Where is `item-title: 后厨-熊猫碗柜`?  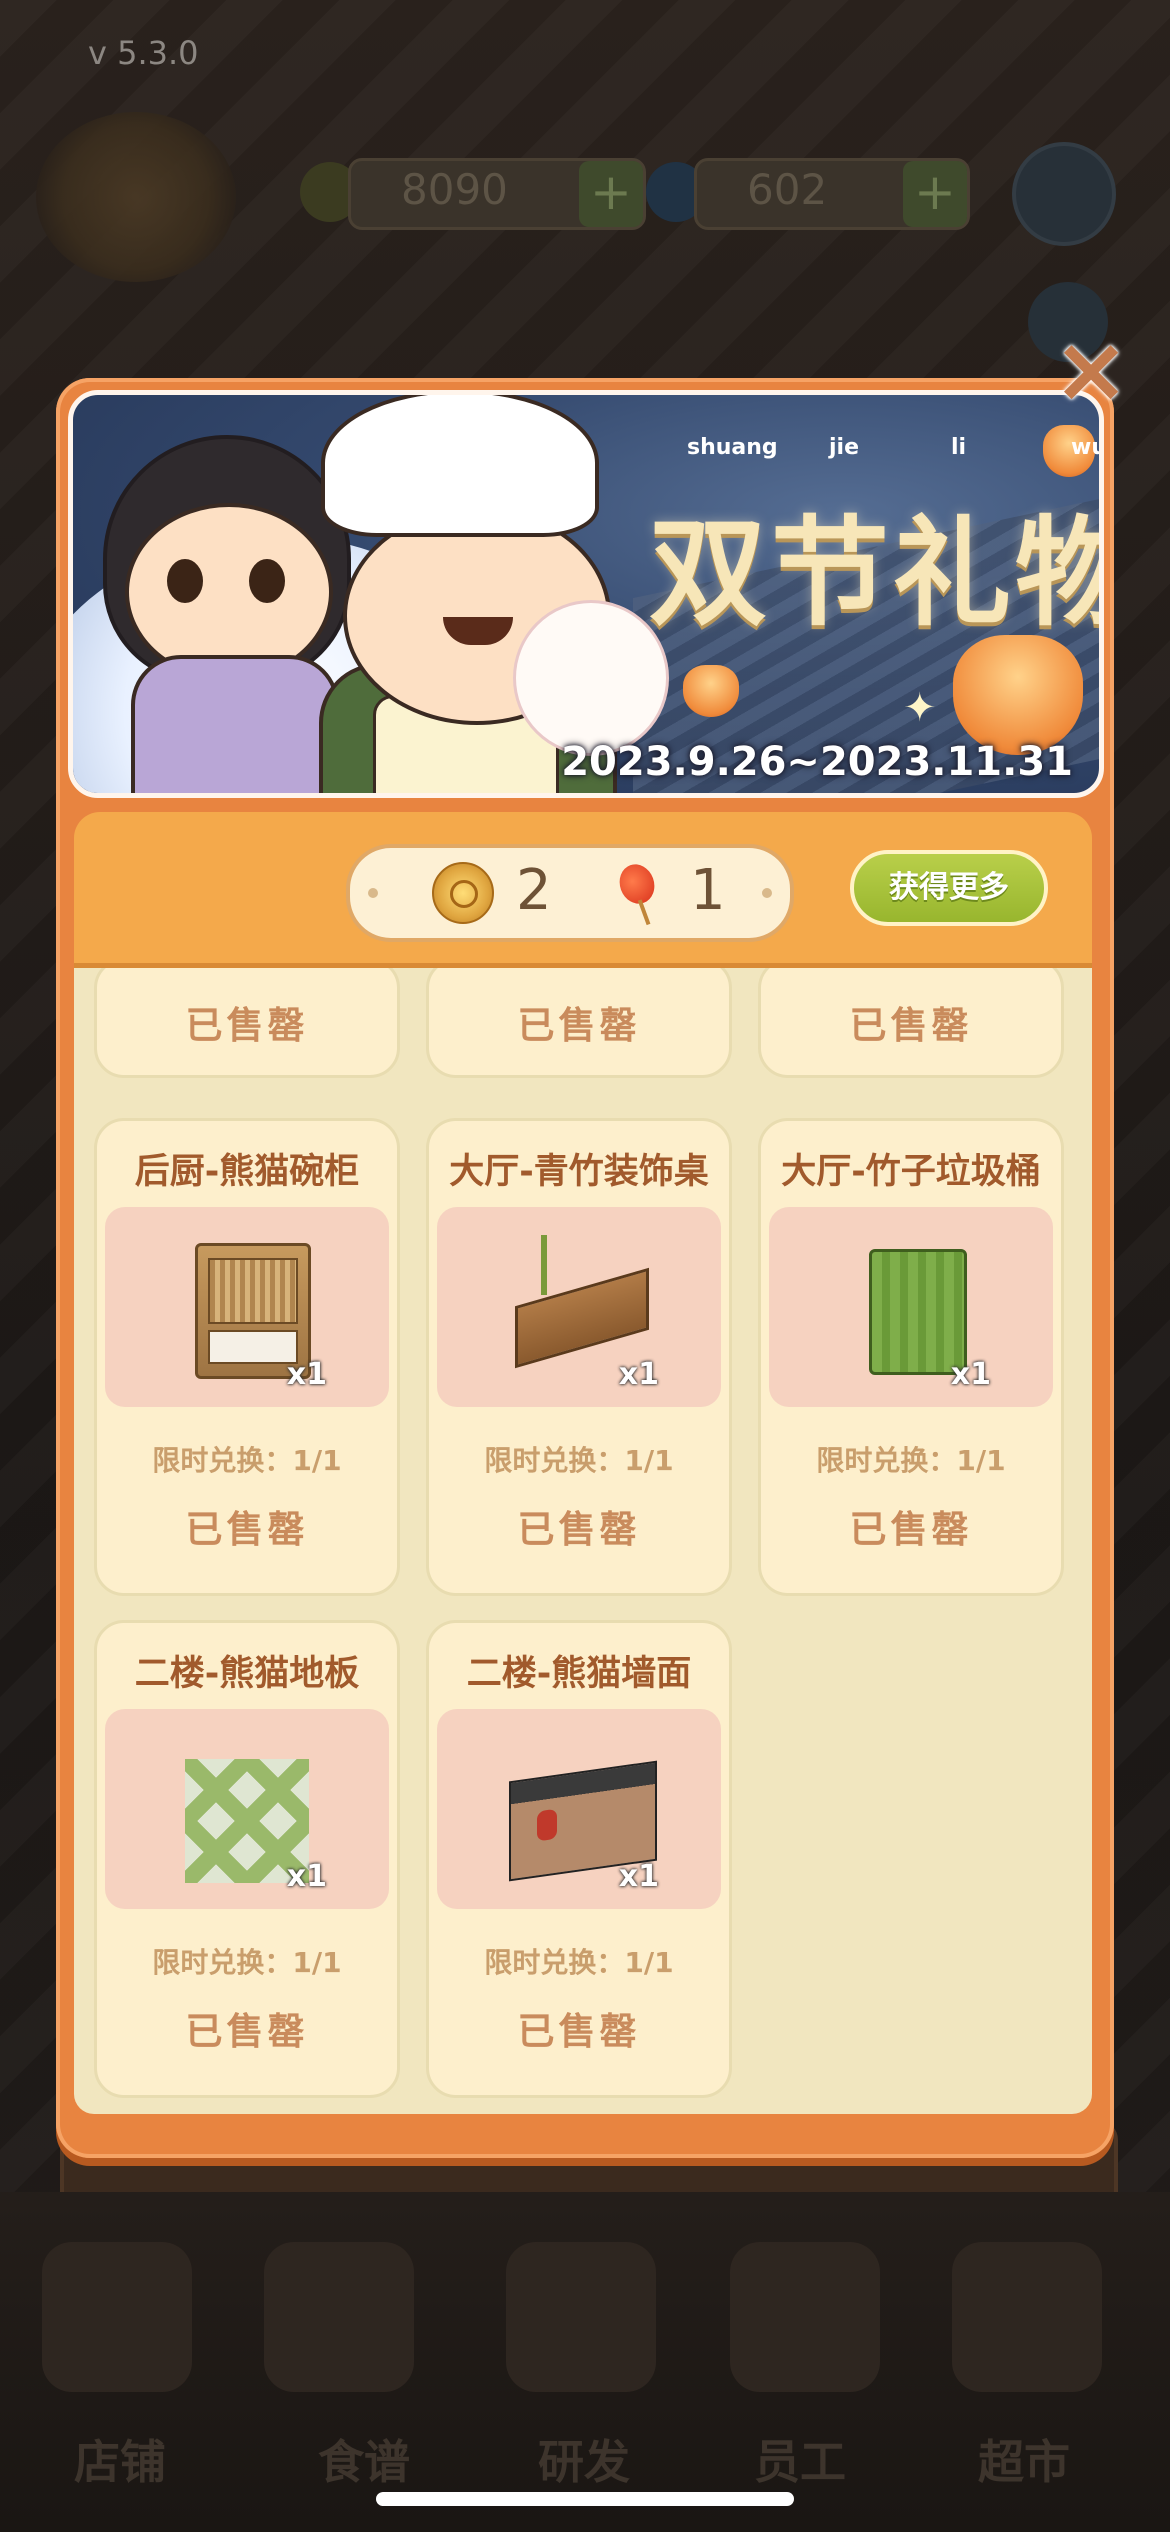
item-title: 后厨-熊猫碗柜 is located at coordinates (247, 1172).